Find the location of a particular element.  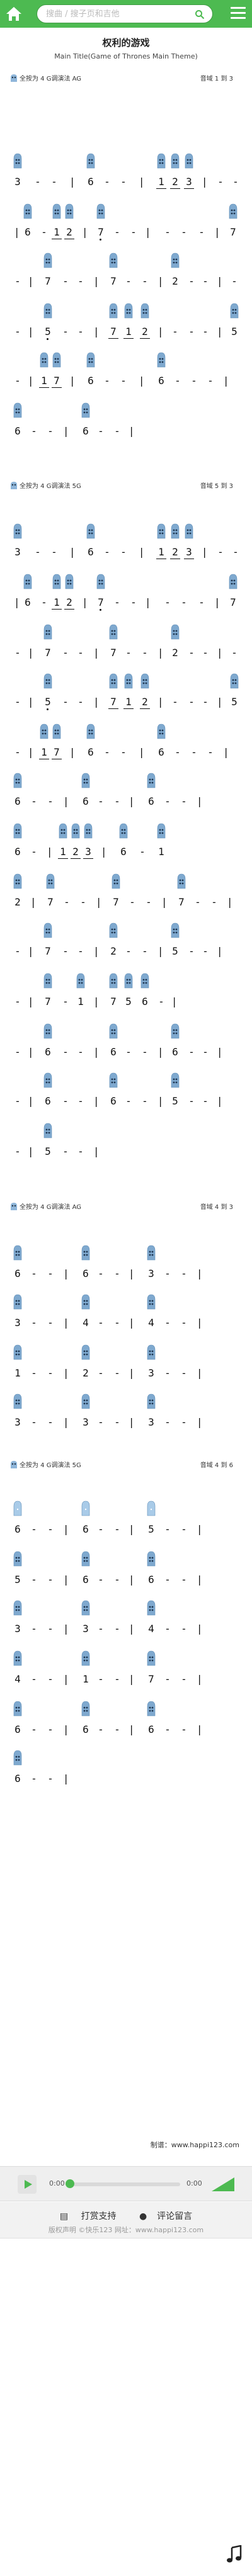

progress-track is located at coordinates (124, 2184).